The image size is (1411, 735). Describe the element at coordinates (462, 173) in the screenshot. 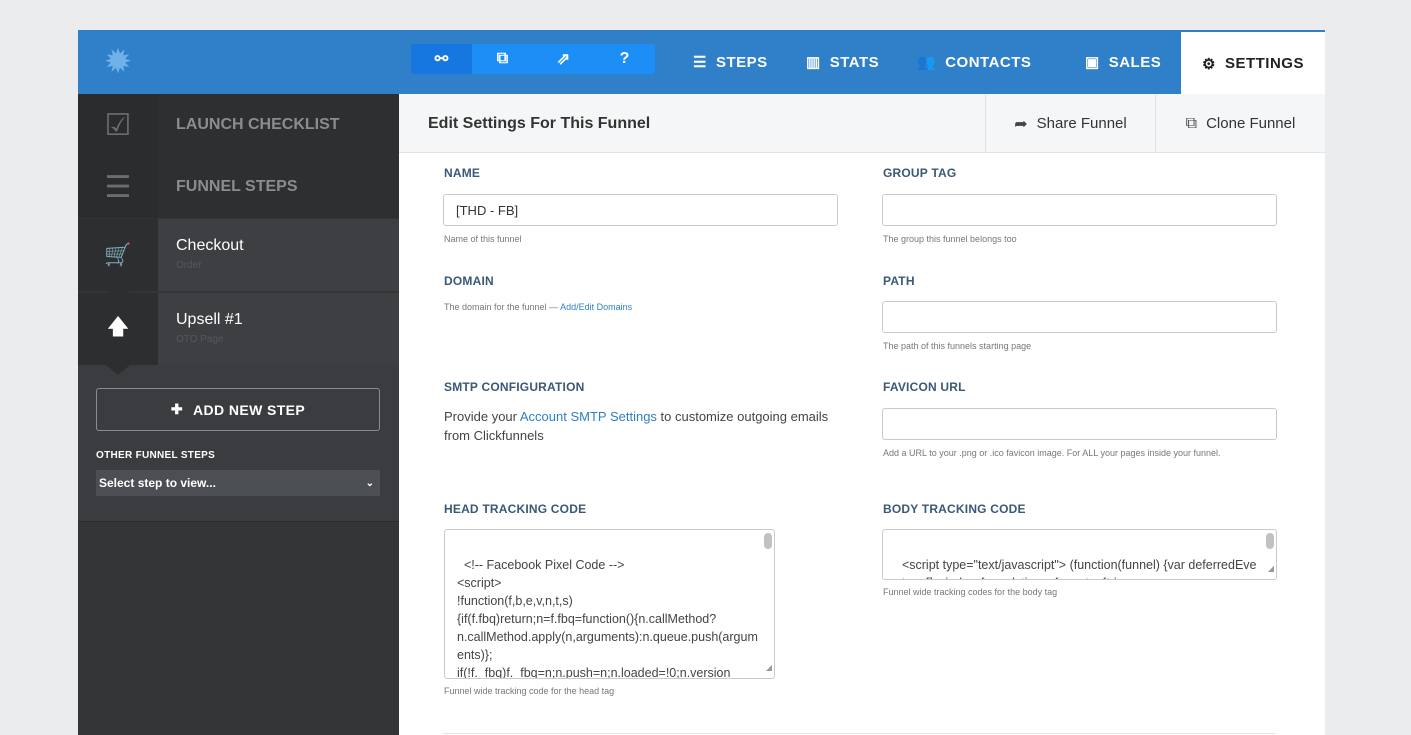

I see `name-label: NAME` at that location.